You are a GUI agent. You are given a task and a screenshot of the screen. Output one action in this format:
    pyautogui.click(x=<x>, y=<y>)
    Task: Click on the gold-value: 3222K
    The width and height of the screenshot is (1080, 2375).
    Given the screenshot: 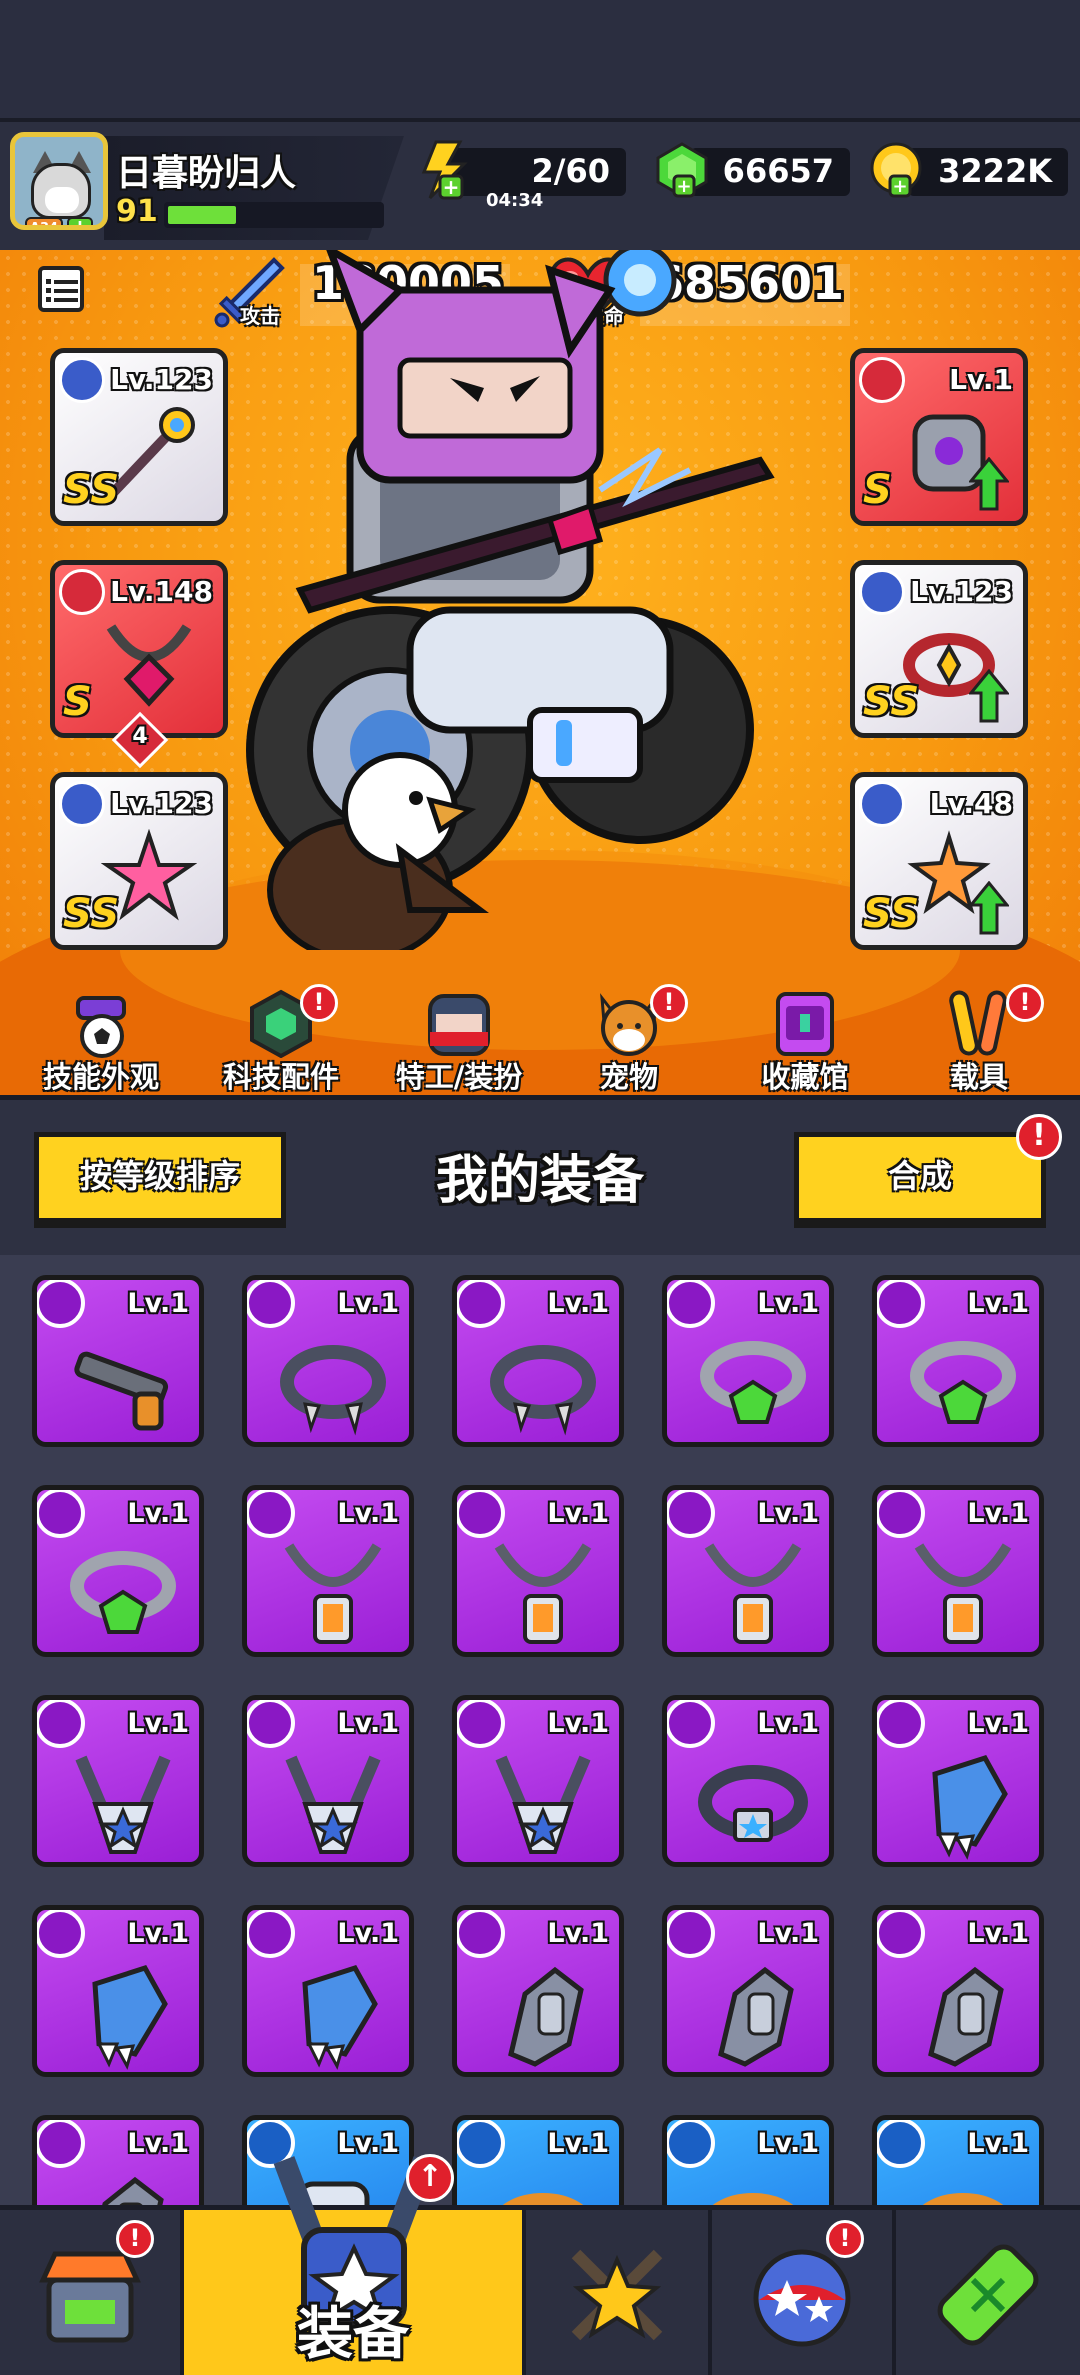 What is the action you would take?
    pyautogui.click(x=995, y=171)
    